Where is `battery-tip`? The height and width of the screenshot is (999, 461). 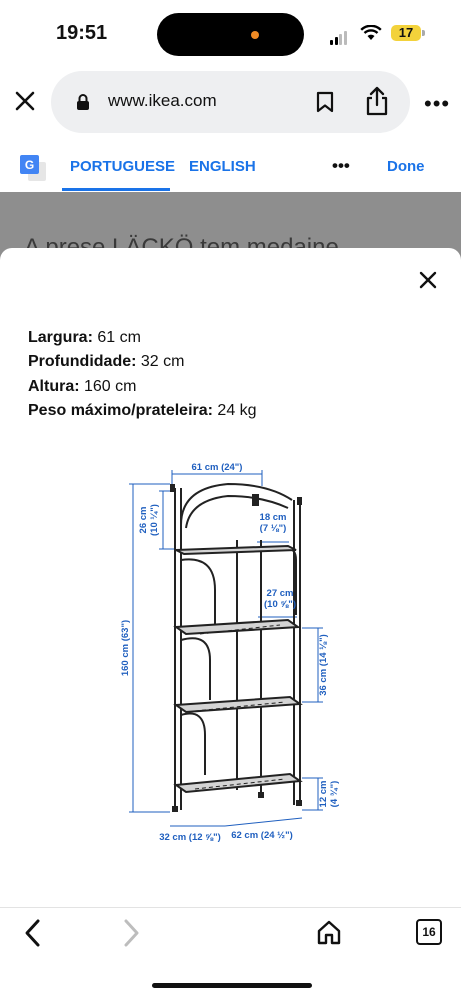 battery-tip is located at coordinates (423, 33).